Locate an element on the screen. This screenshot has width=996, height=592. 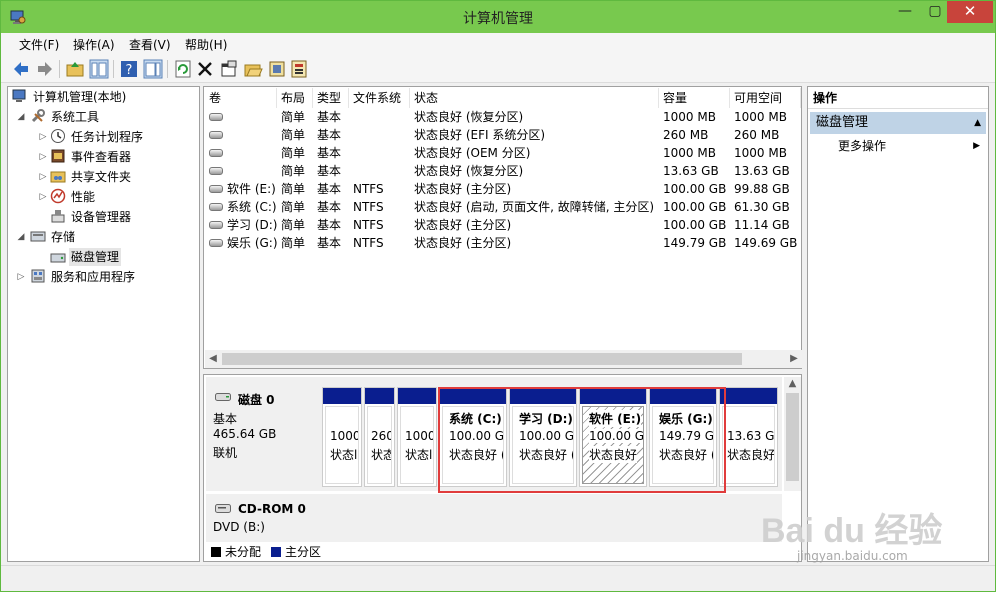
column-header-layout: 布局 is located at coordinates (295, 98).